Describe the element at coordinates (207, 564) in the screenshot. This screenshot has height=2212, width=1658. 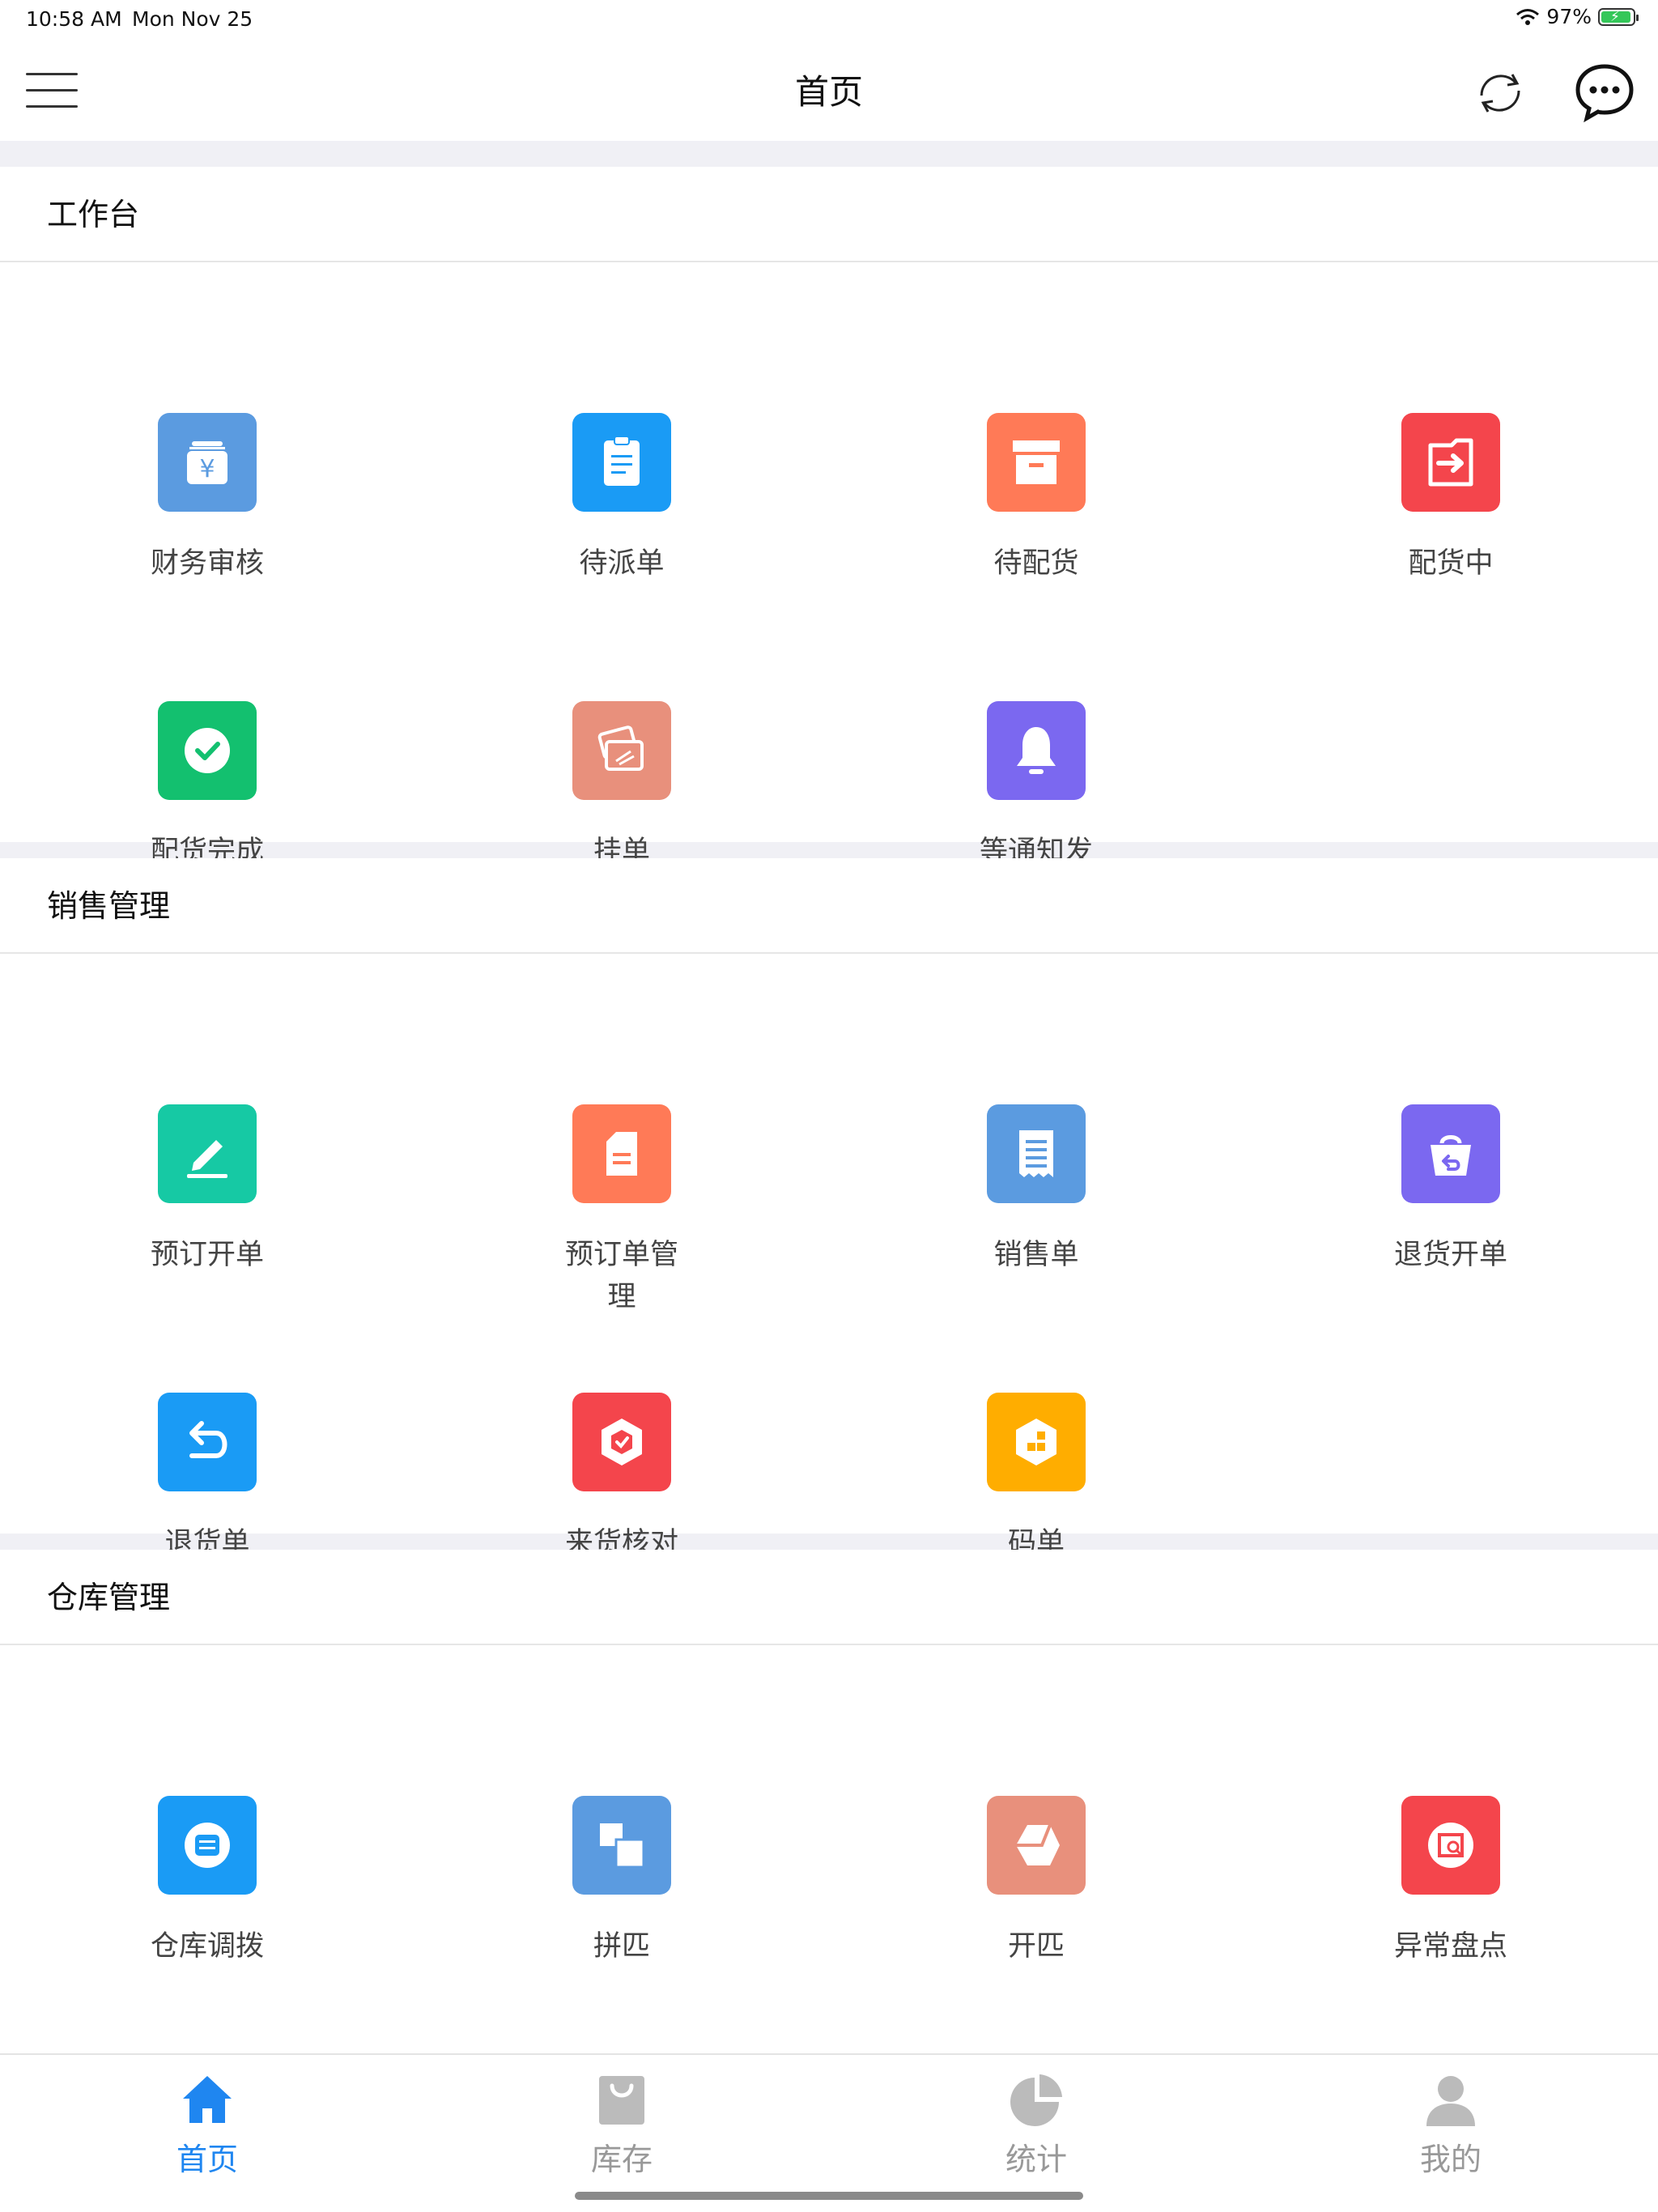
I see `item-label: 财务审核` at that location.